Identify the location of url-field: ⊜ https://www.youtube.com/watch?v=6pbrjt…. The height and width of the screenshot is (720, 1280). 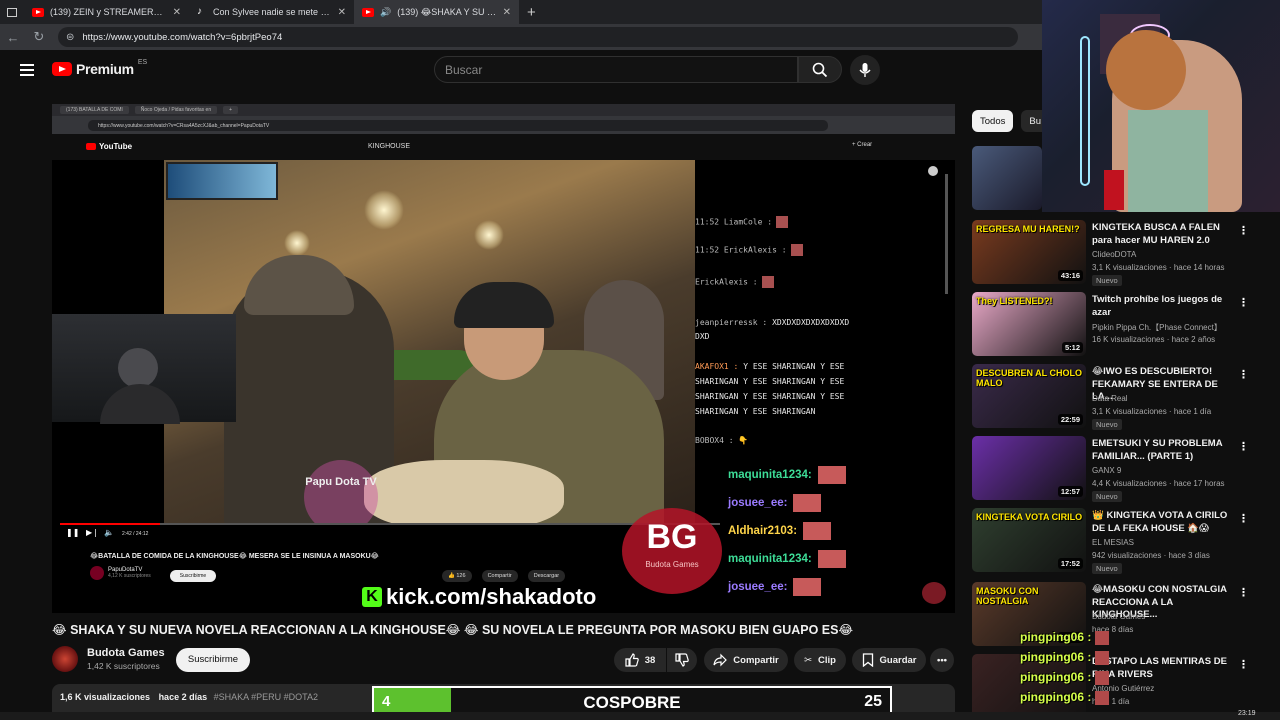
(538, 37).